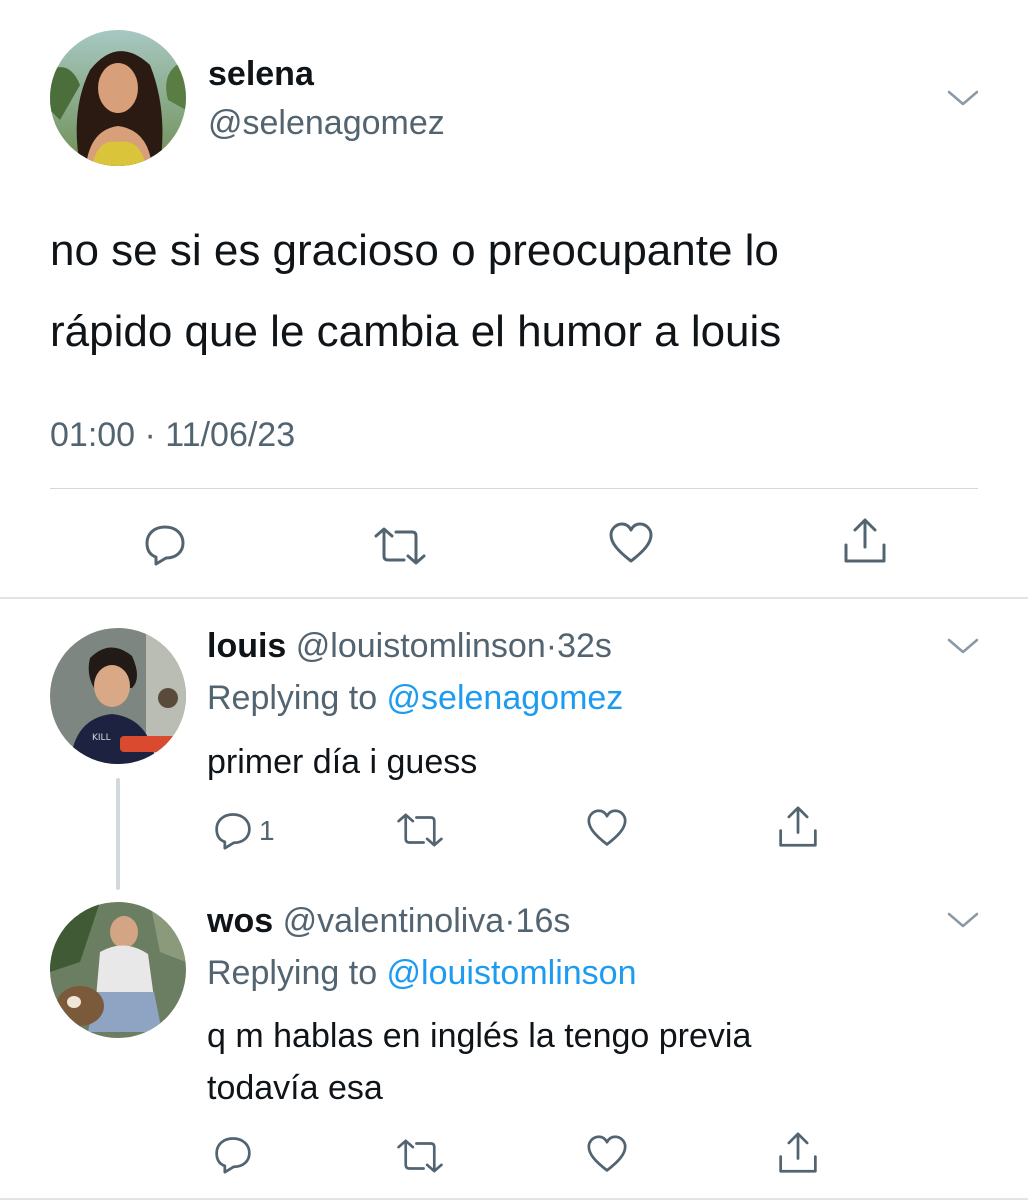  I want to click on tweet-text-line: rápido que le cambia el humor a louis, so click(416, 331).